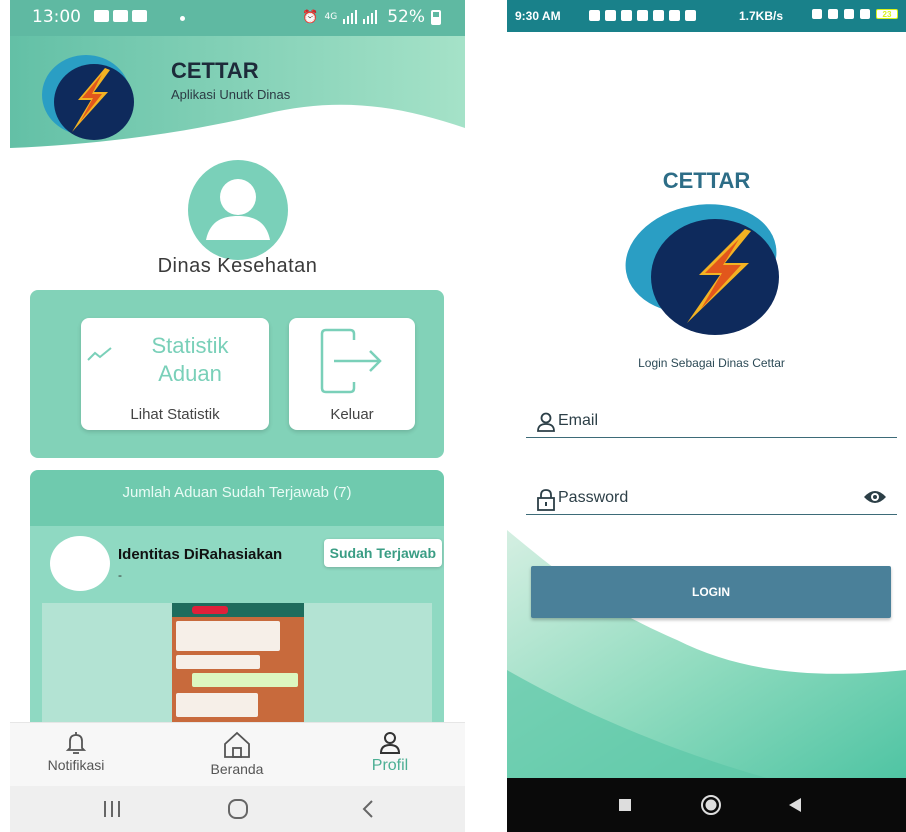  What do you see at coordinates (690, 15) in the screenshot?
I see `twitter-icon` at bounding box center [690, 15].